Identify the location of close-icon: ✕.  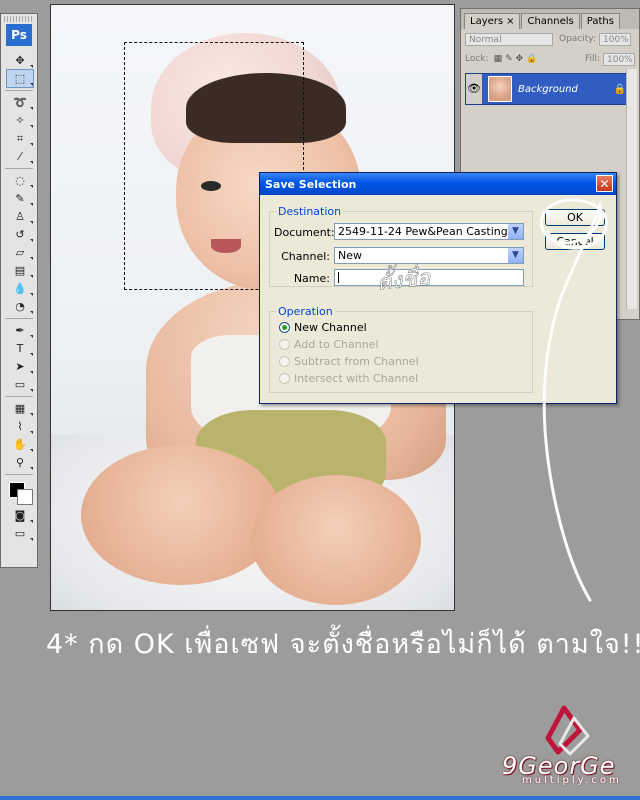
(604, 183).